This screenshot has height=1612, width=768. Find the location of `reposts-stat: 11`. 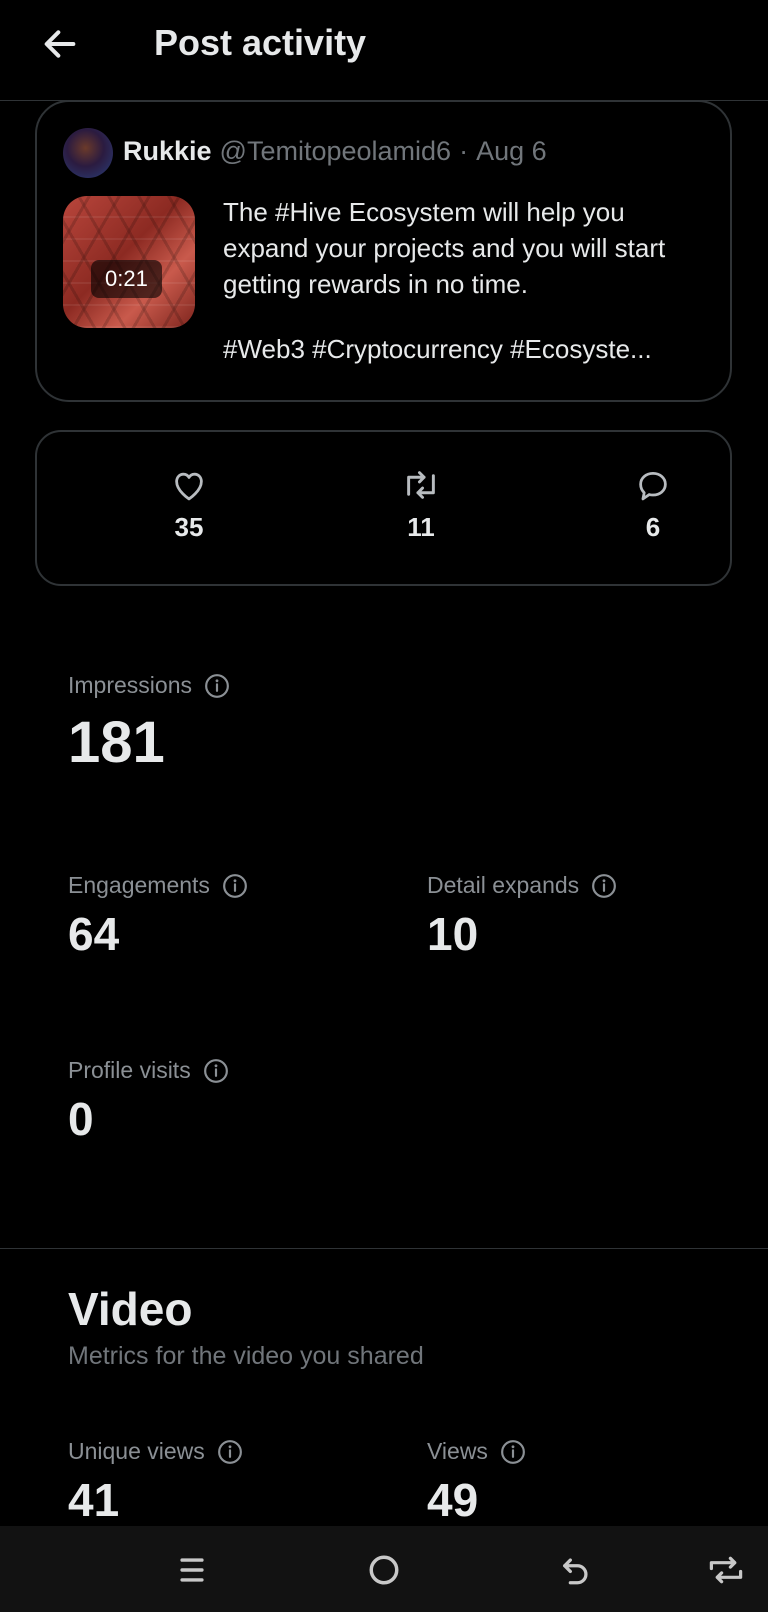

reposts-stat: 11 is located at coordinates (421, 505).